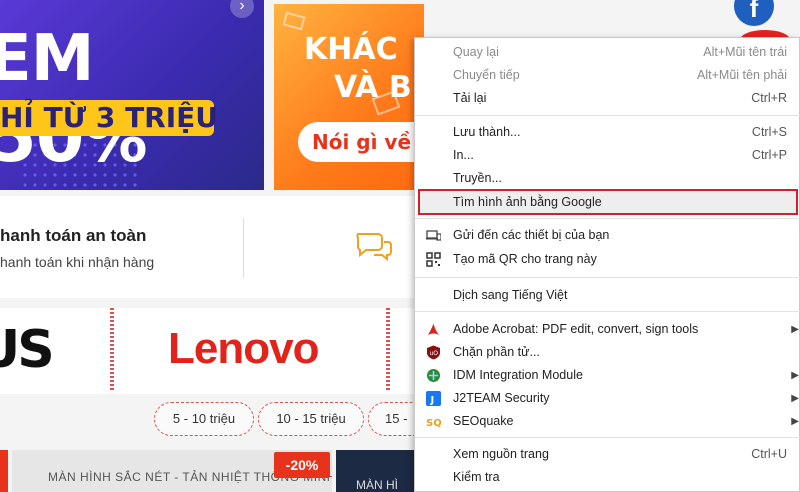 The width and height of the screenshot is (800, 492). Describe the element at coordinates (607, 295) in the screenshot. I see `menu-item-translate: Dịch sang Tiếng Việt` at that location.